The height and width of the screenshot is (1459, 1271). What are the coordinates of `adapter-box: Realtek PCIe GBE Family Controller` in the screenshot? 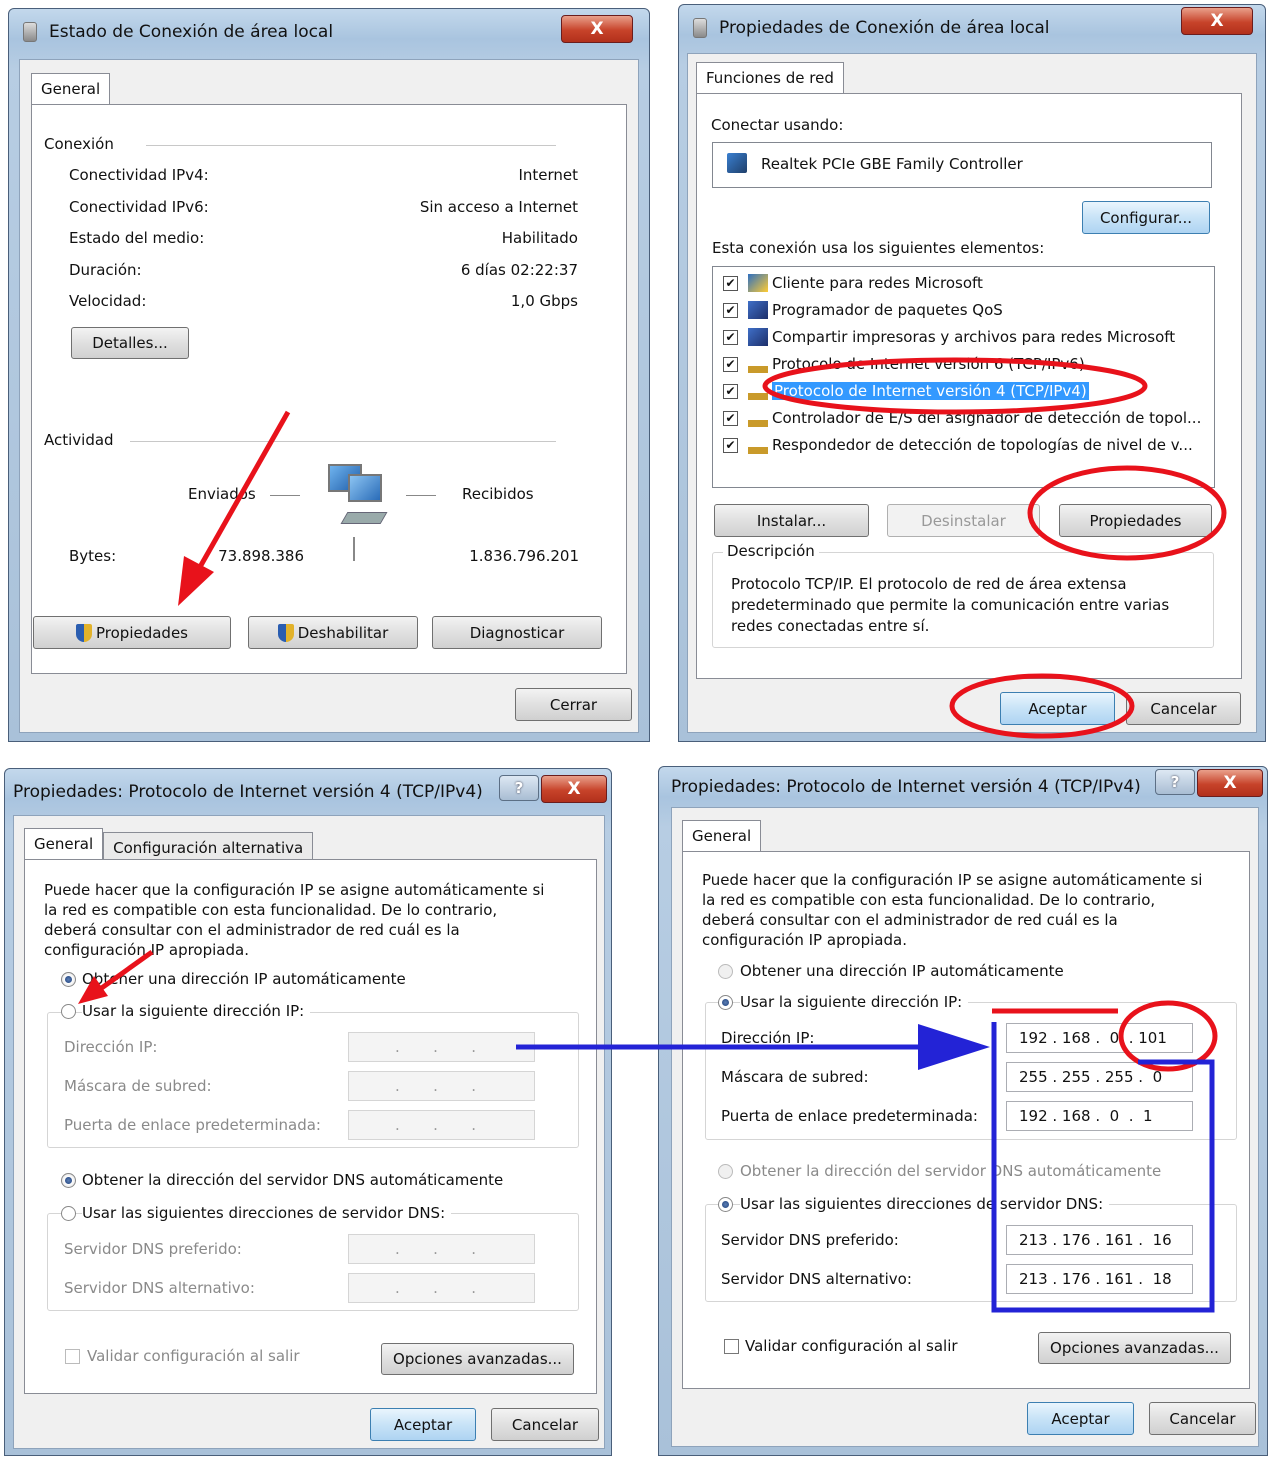 It's located at (962, 165).